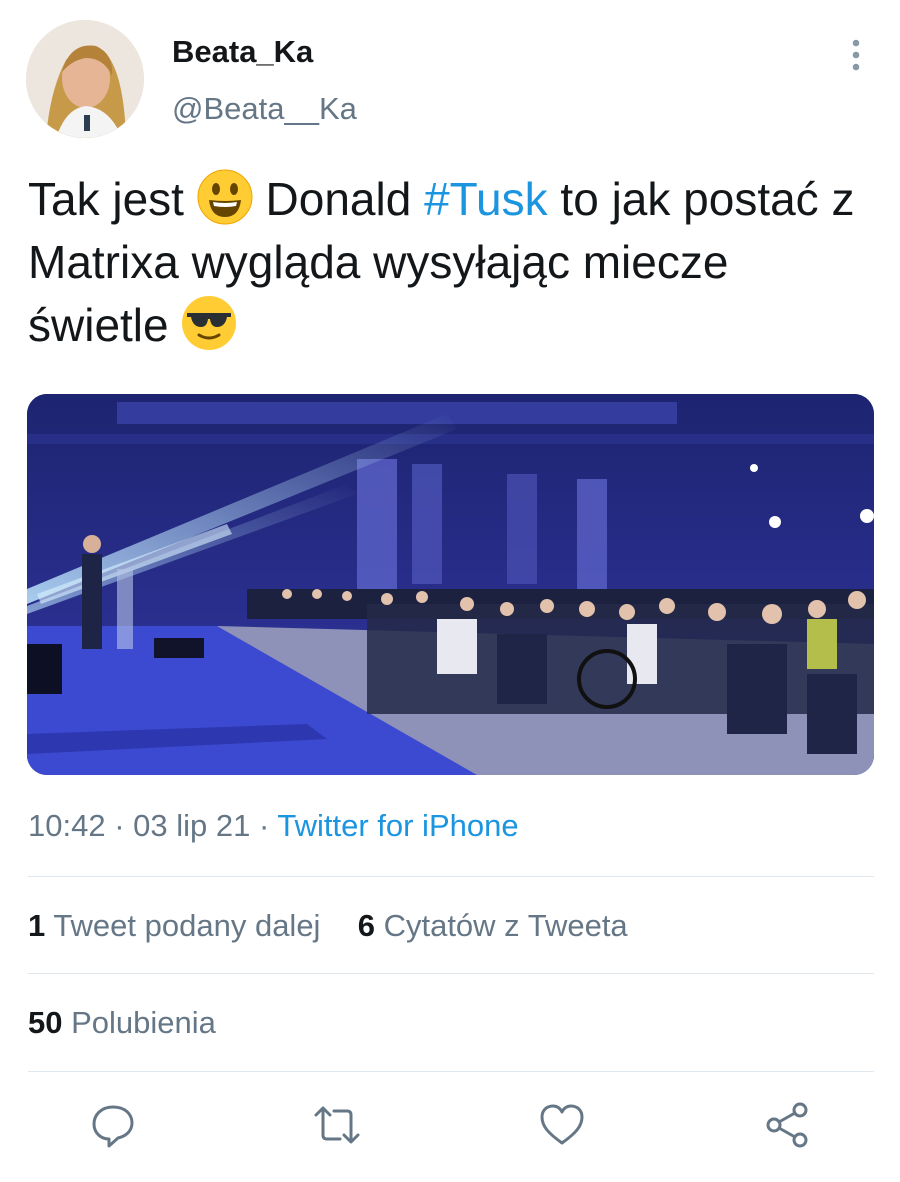 Image resolution: width=900 pixels, height=1182 pixels. Describe the element at coordinates (788, 1125) in the screenshot. I see `share-icon` at that location.